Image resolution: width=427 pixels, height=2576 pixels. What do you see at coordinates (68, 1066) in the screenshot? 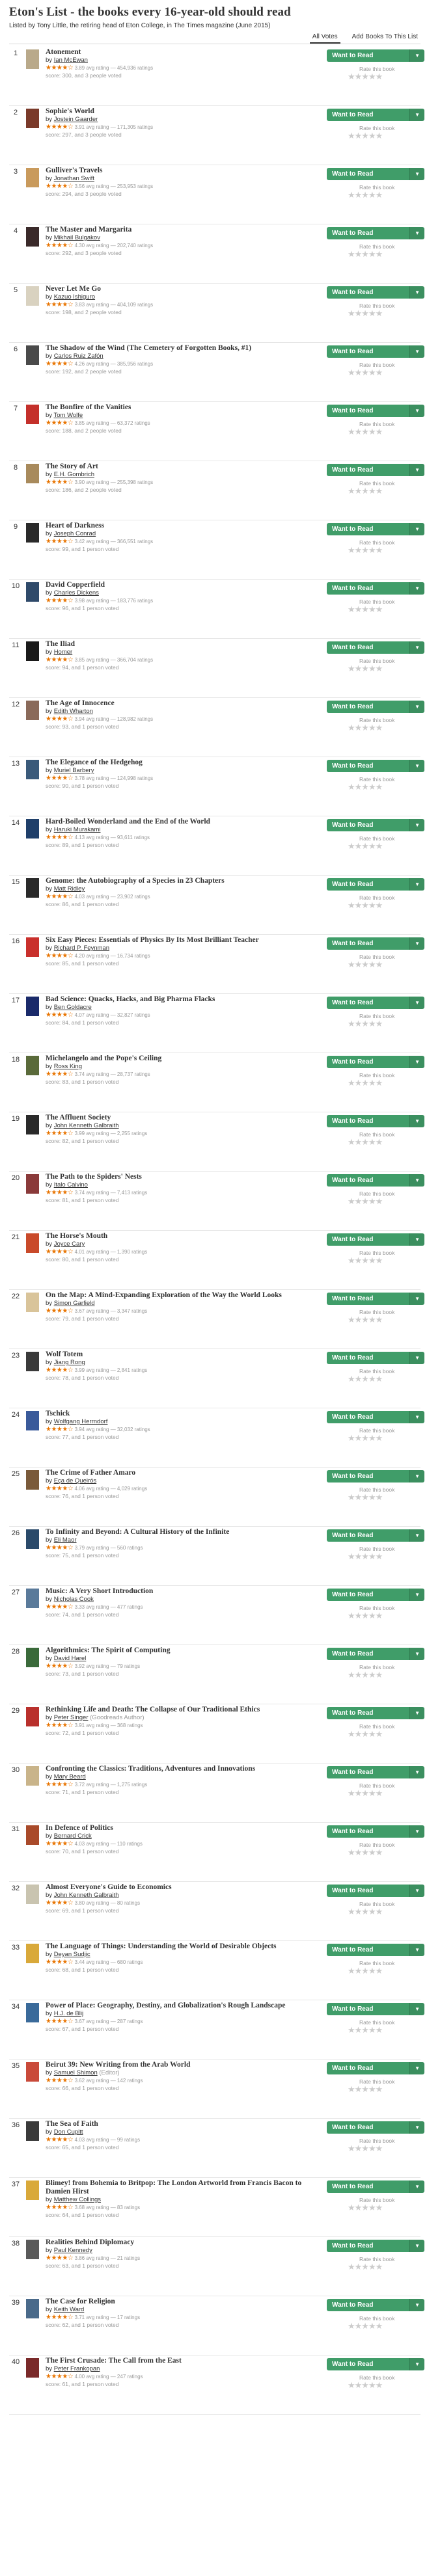
I see `author-link: Ross King` at bounding box center [68, 1066].